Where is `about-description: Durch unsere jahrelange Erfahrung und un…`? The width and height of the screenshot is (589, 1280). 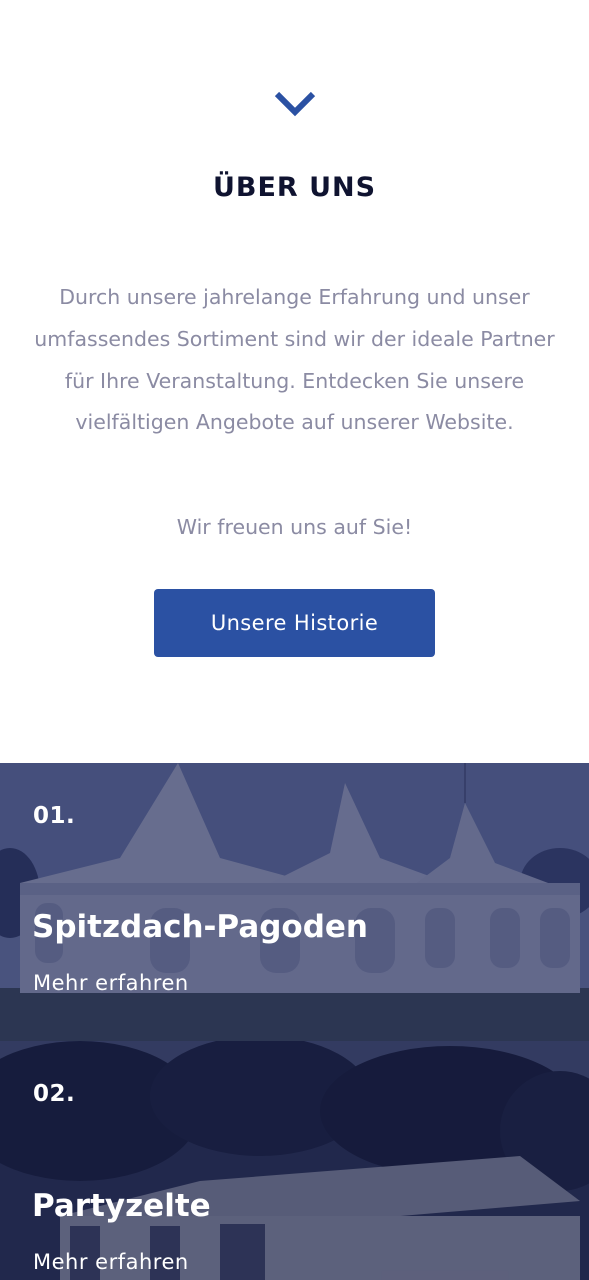
about-description: Durch unsere jahrelange Erfahrung und un… is located at coordinates (294, 360).